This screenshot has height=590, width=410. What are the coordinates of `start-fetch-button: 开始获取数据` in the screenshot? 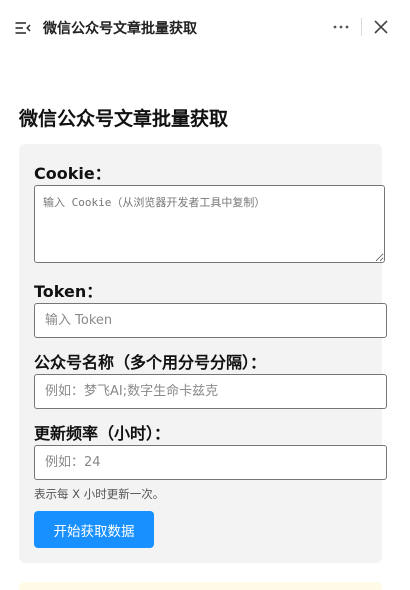 It's located at (94, 529).